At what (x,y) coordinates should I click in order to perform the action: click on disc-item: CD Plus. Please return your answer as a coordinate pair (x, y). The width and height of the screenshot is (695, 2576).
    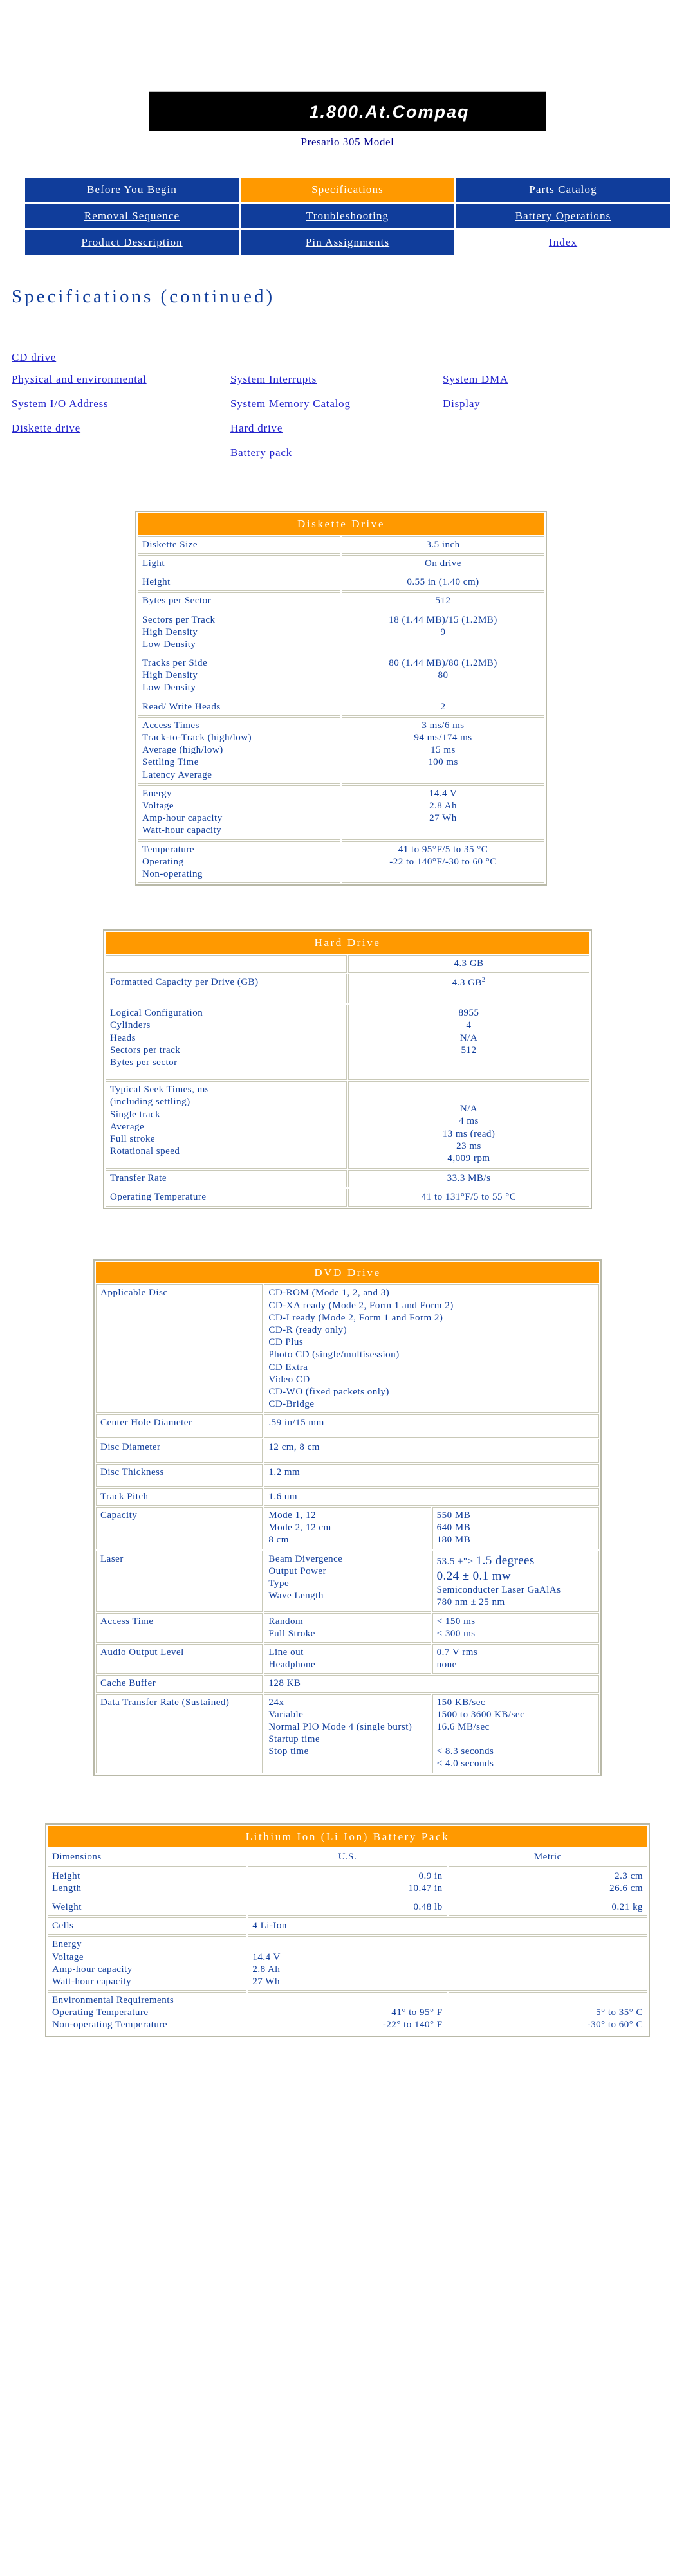
    Looking at the image, I should click on (286, 1342).